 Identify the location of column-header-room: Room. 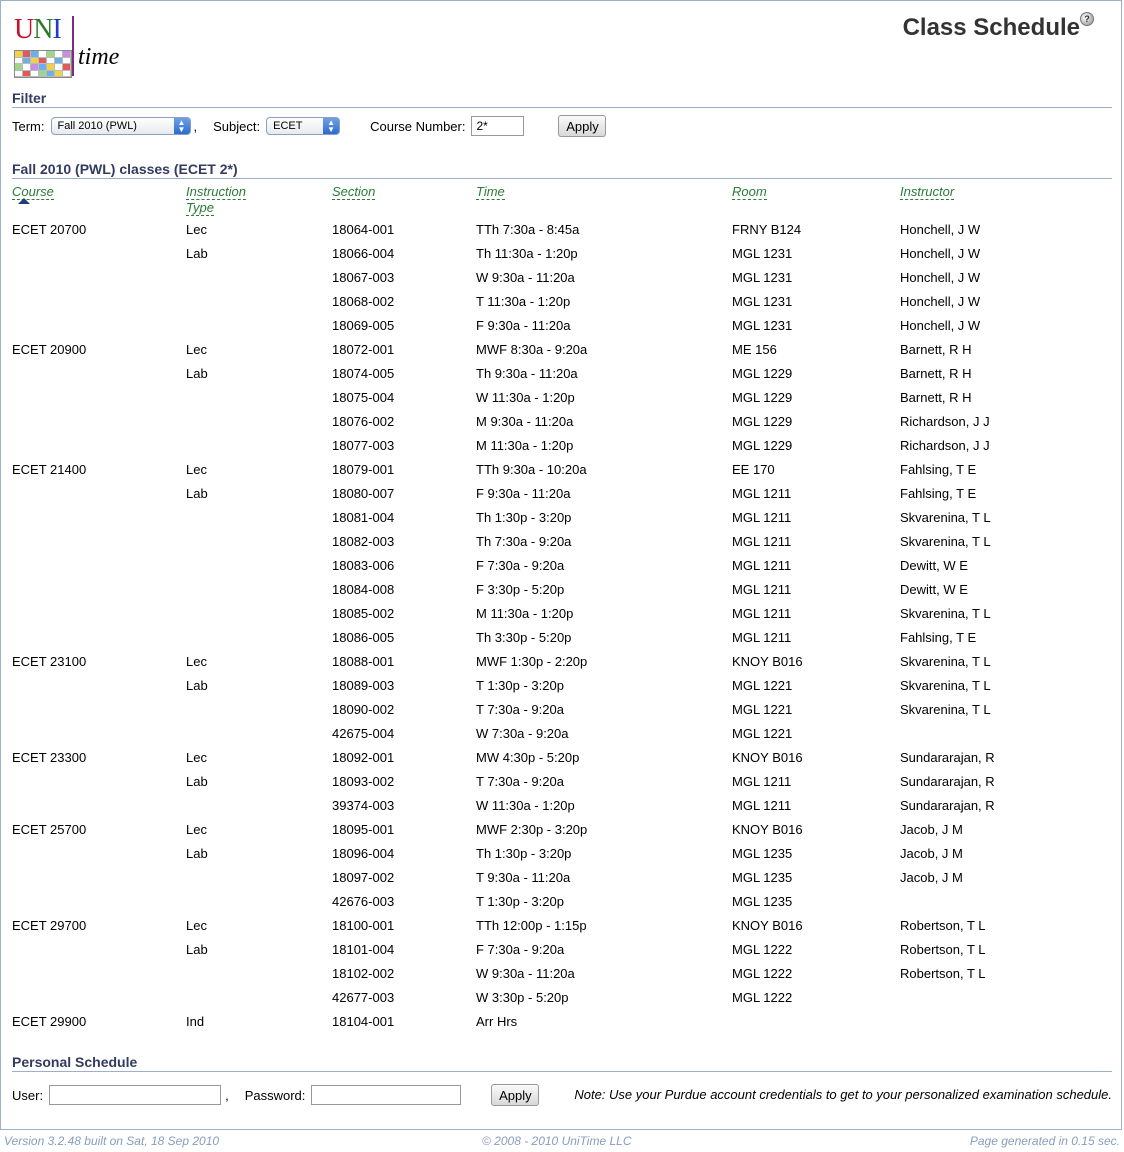
(749, 192).